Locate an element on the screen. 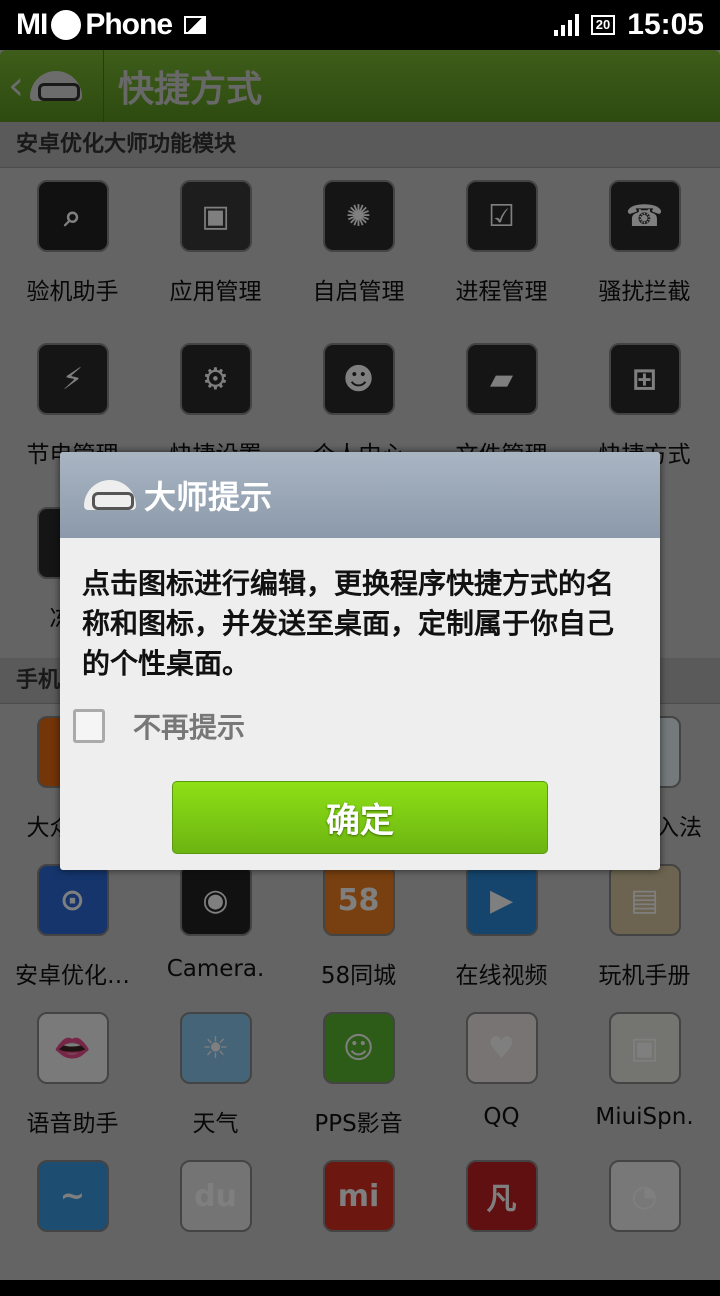  status-bar: MI Phone 20 15:05 is located at coordinates (360, 25).